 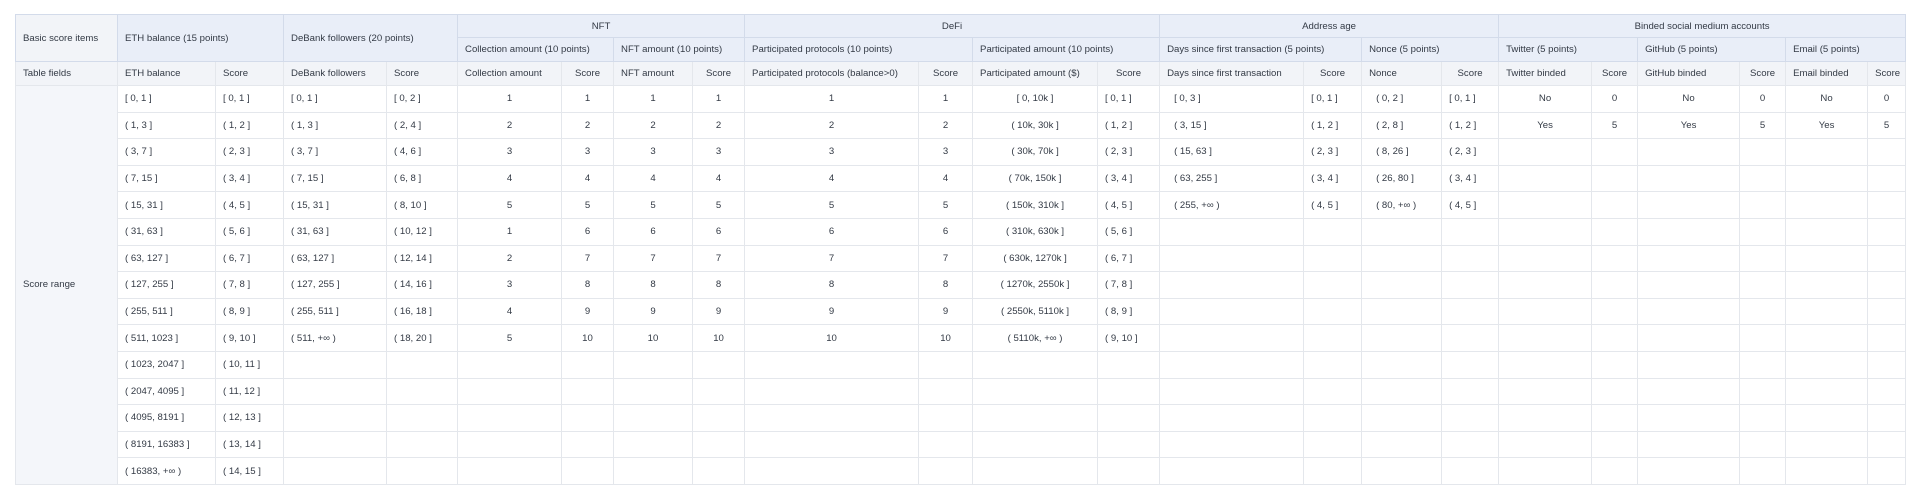 What do you see at coordinates (1402, 205) in the screenshot?
I see `table-cell: ( 80, +∞ )` at bounding box center [1402, 205].